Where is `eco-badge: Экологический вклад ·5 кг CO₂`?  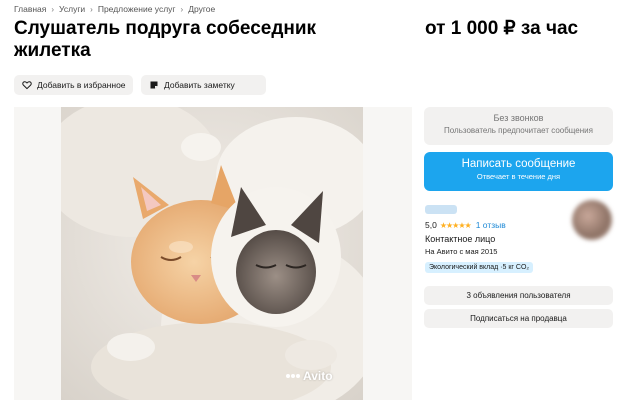 eco-badge: Экологический вклад ·5 кг CO₂ is located at coordinates (479, 267).